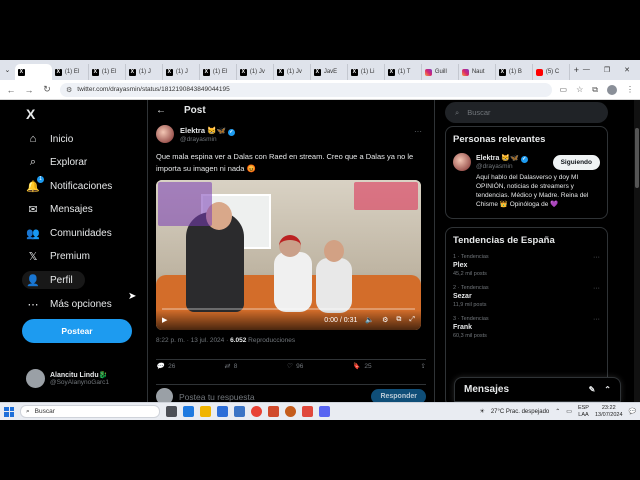 The height and width of the screenshot is (480, 640). What do you see at coordinates (398, 395) in the screenshot?
I see `reply-button: Responder` at bounding box center [398, 395].